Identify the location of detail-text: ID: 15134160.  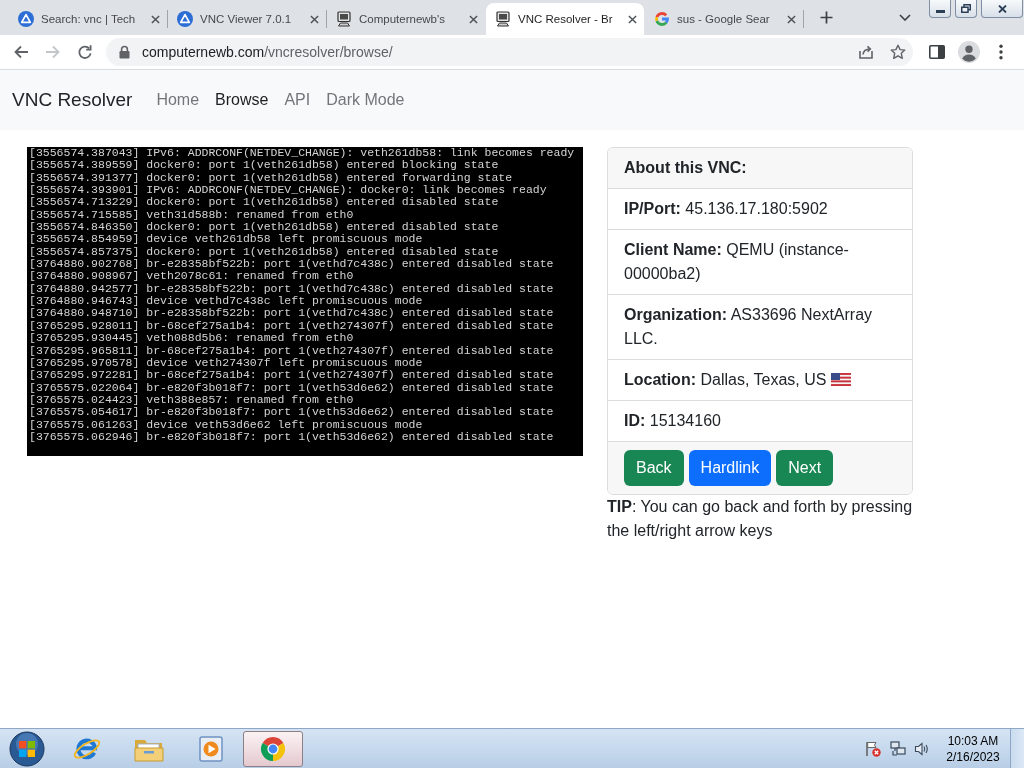
(672, 420).